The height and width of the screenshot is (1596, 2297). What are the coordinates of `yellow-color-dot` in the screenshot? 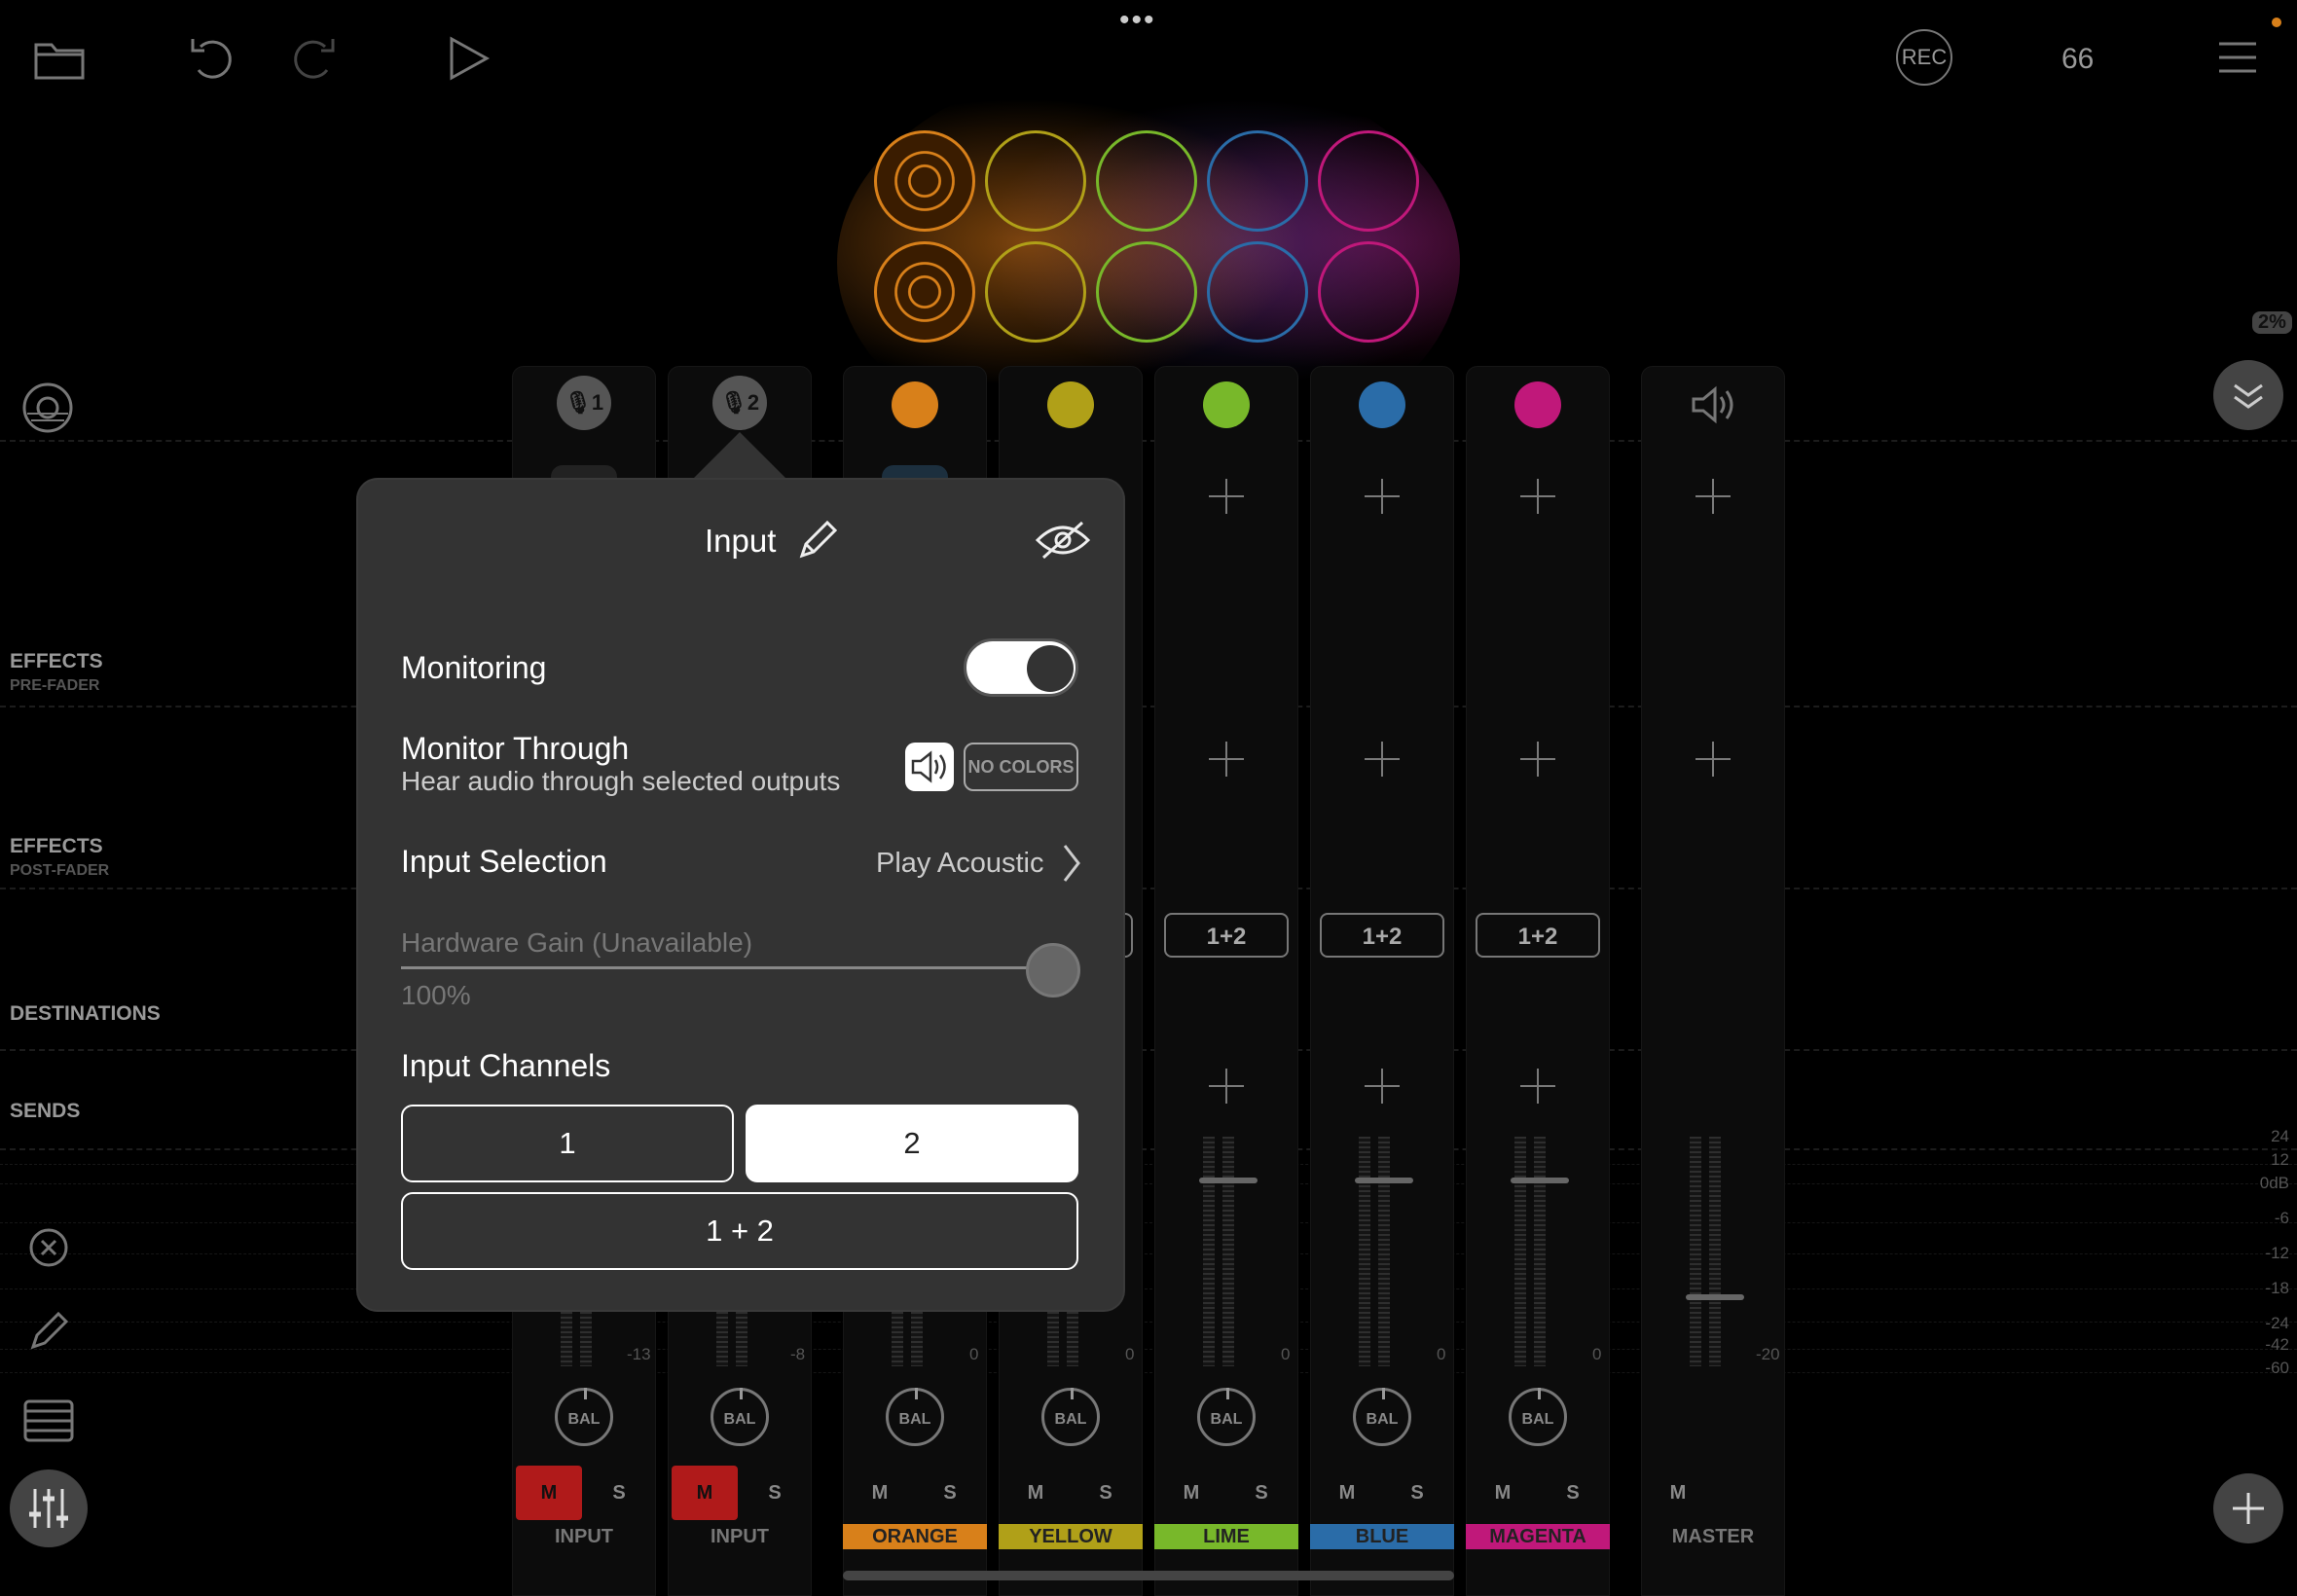 It's located at (1070, 404).